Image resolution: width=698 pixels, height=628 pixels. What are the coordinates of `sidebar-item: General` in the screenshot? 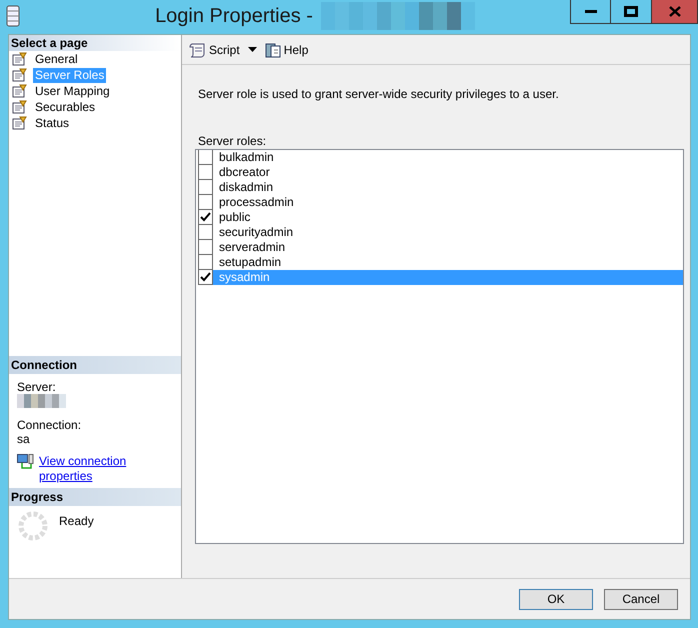 It's located at (56, 59).